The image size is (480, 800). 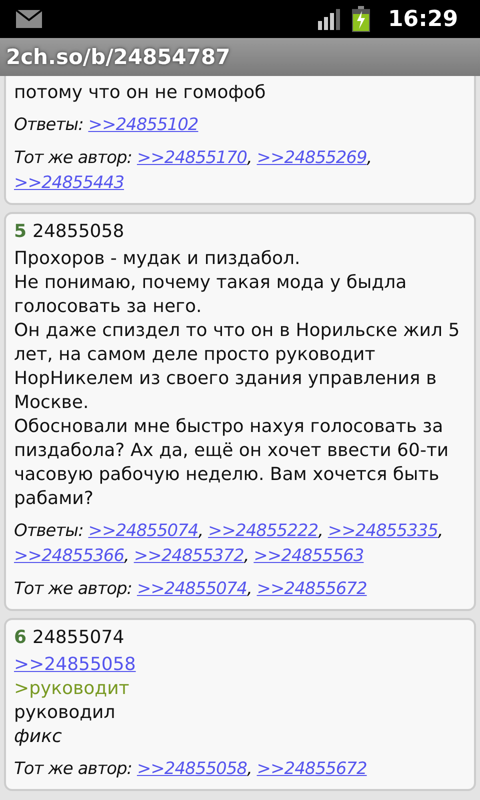 I want to click on author-post-link: >>24855170, so click(x=191, y=158).